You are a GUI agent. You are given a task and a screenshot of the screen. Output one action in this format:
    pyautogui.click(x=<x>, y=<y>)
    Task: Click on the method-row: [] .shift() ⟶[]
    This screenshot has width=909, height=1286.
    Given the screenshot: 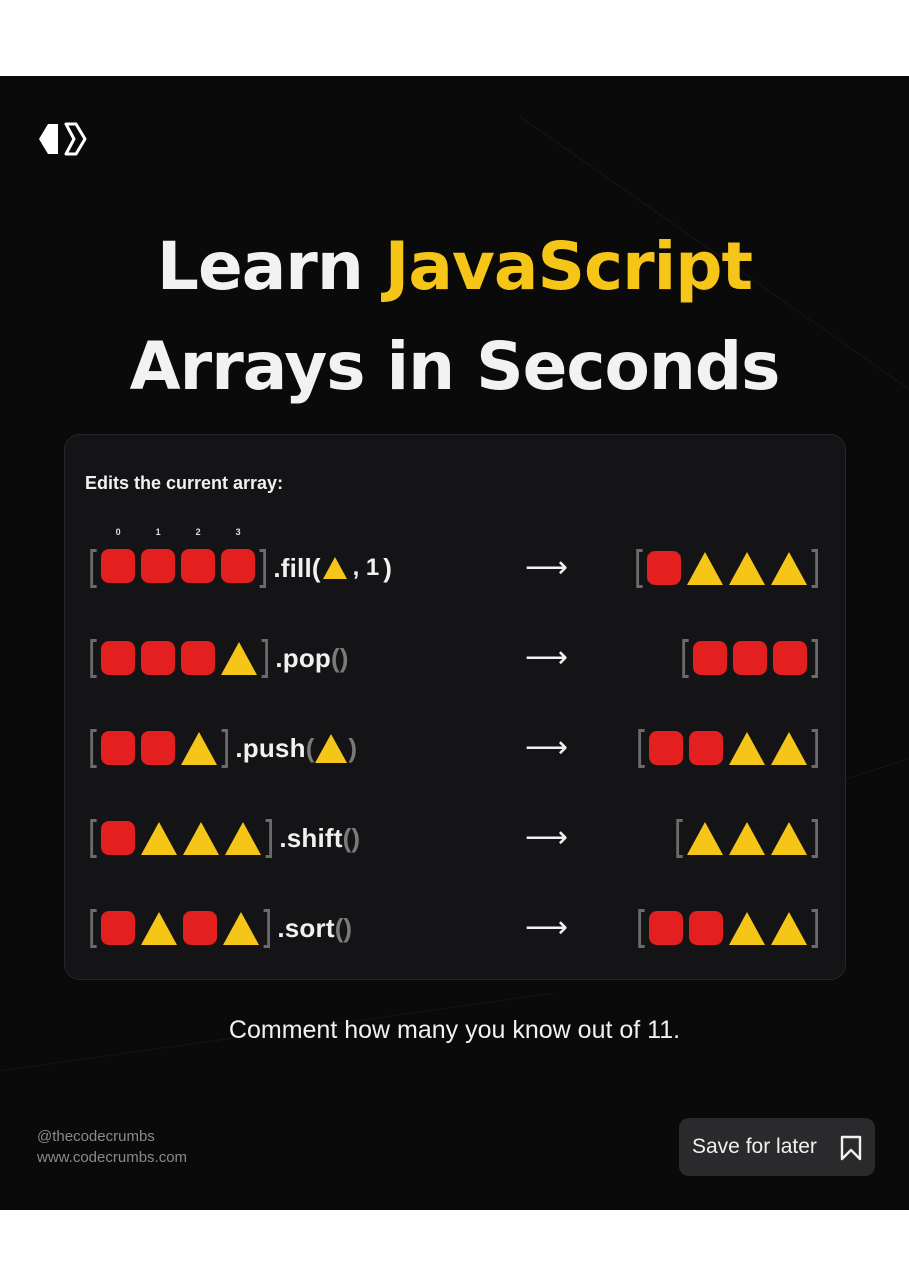 What is the action you would take?
    pyautogui.click(x=455, y=838)
    